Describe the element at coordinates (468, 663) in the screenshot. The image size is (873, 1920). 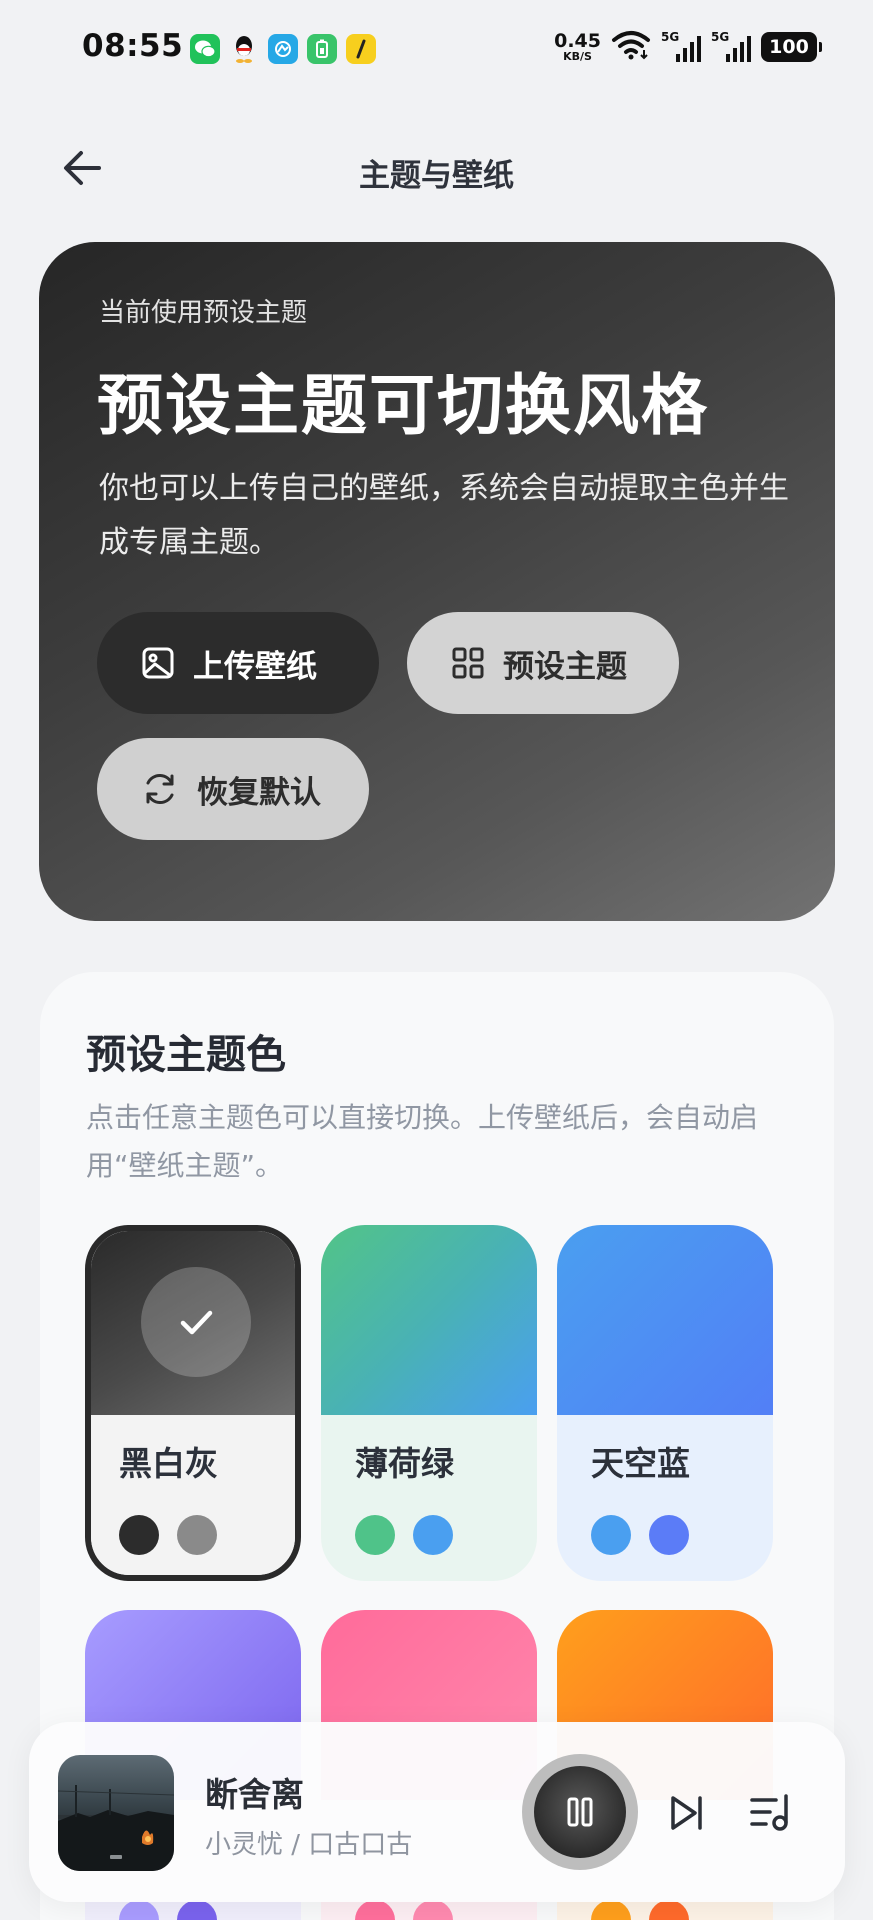
I see `grid-icon` at that location.